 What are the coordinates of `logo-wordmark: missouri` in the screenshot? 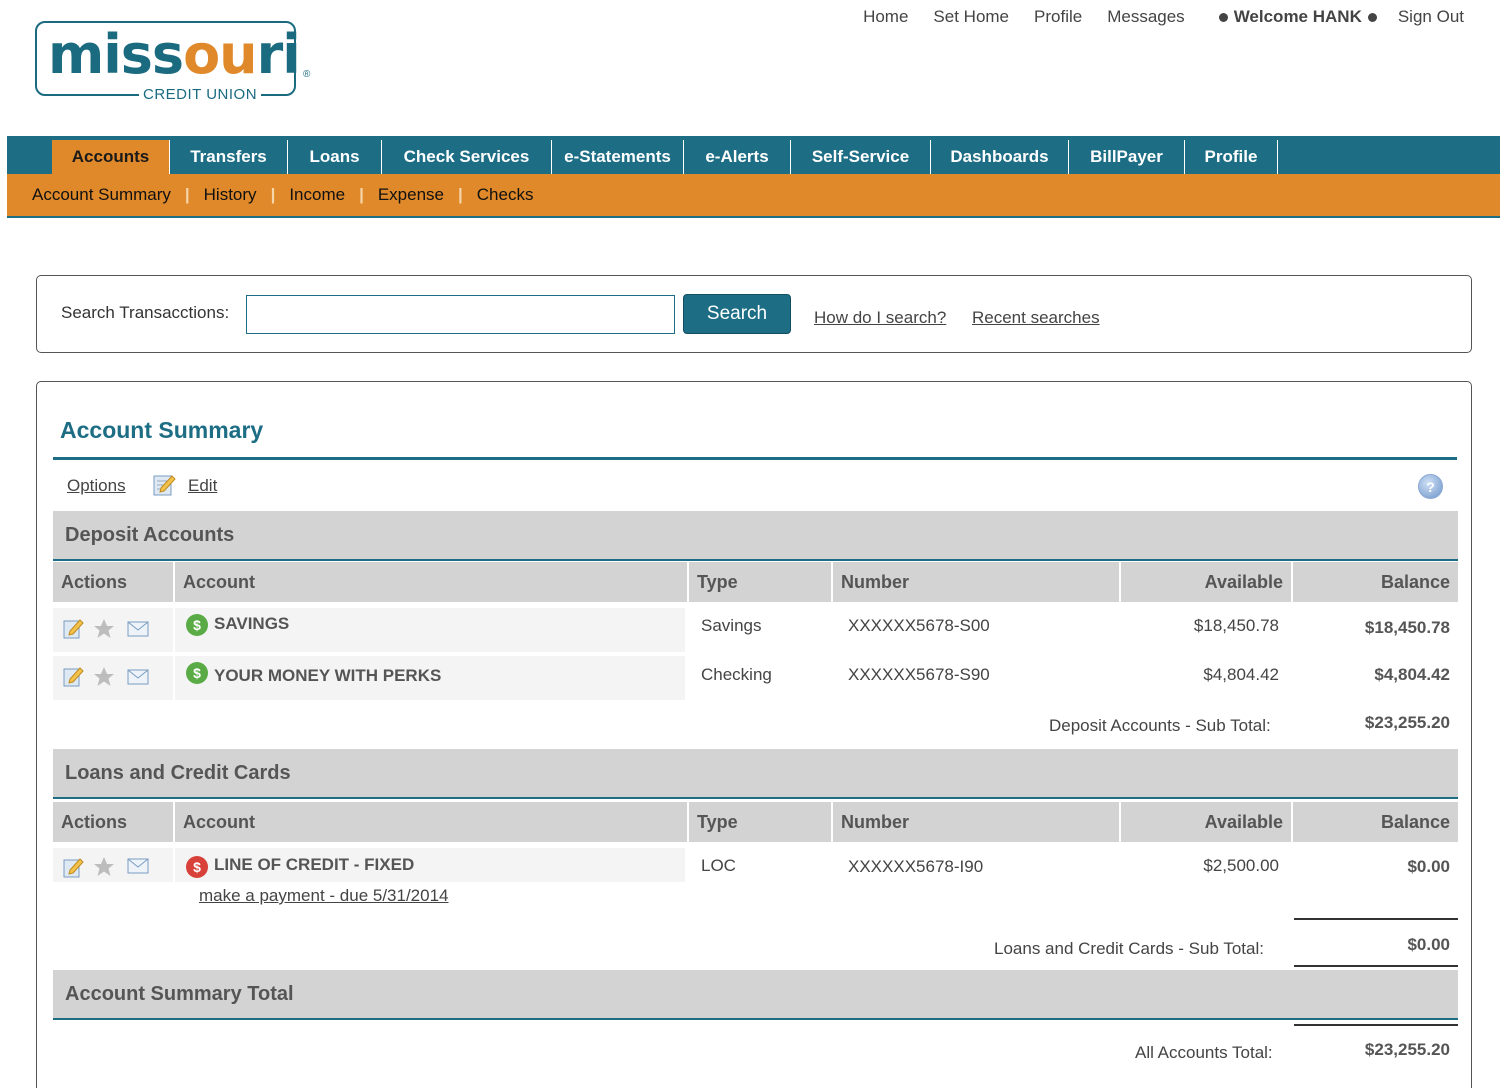 It's located at (174, 54).